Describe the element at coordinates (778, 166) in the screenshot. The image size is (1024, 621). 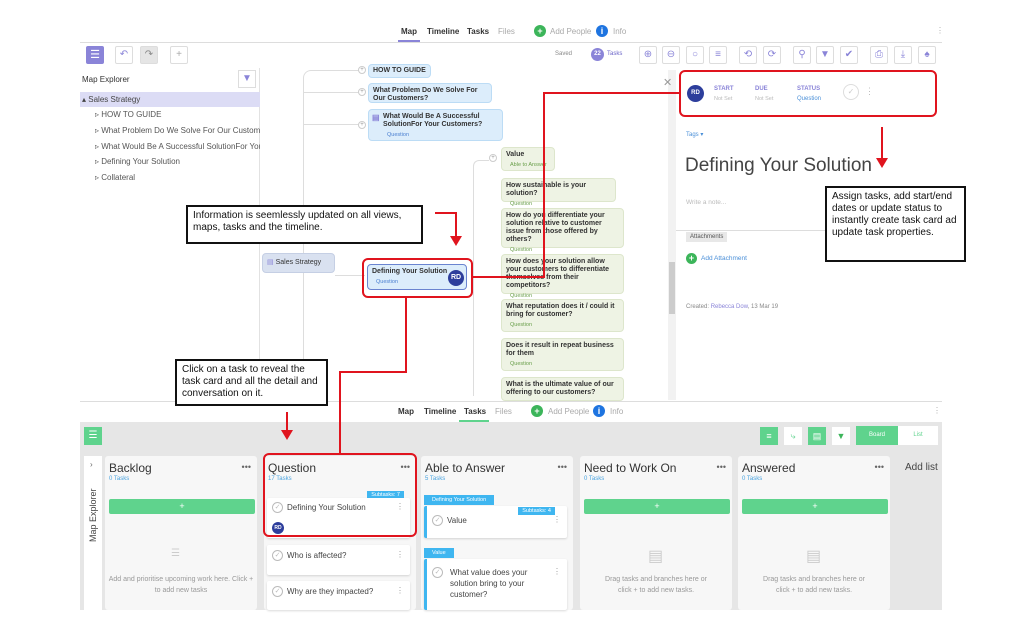
I see `task-title: Defining Your Solution` at that location.